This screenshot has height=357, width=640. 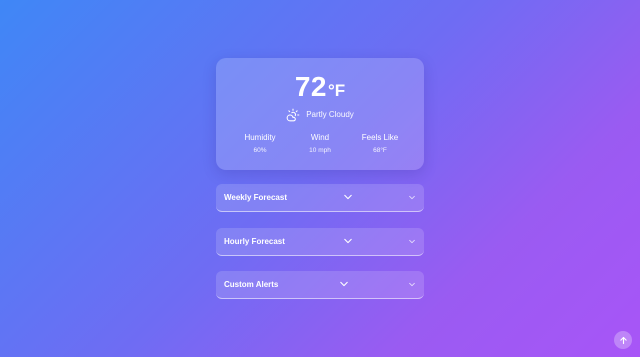 I want to click on accordion-hourly-forecast: Hourly Forecast, so click(x=320, y=242).